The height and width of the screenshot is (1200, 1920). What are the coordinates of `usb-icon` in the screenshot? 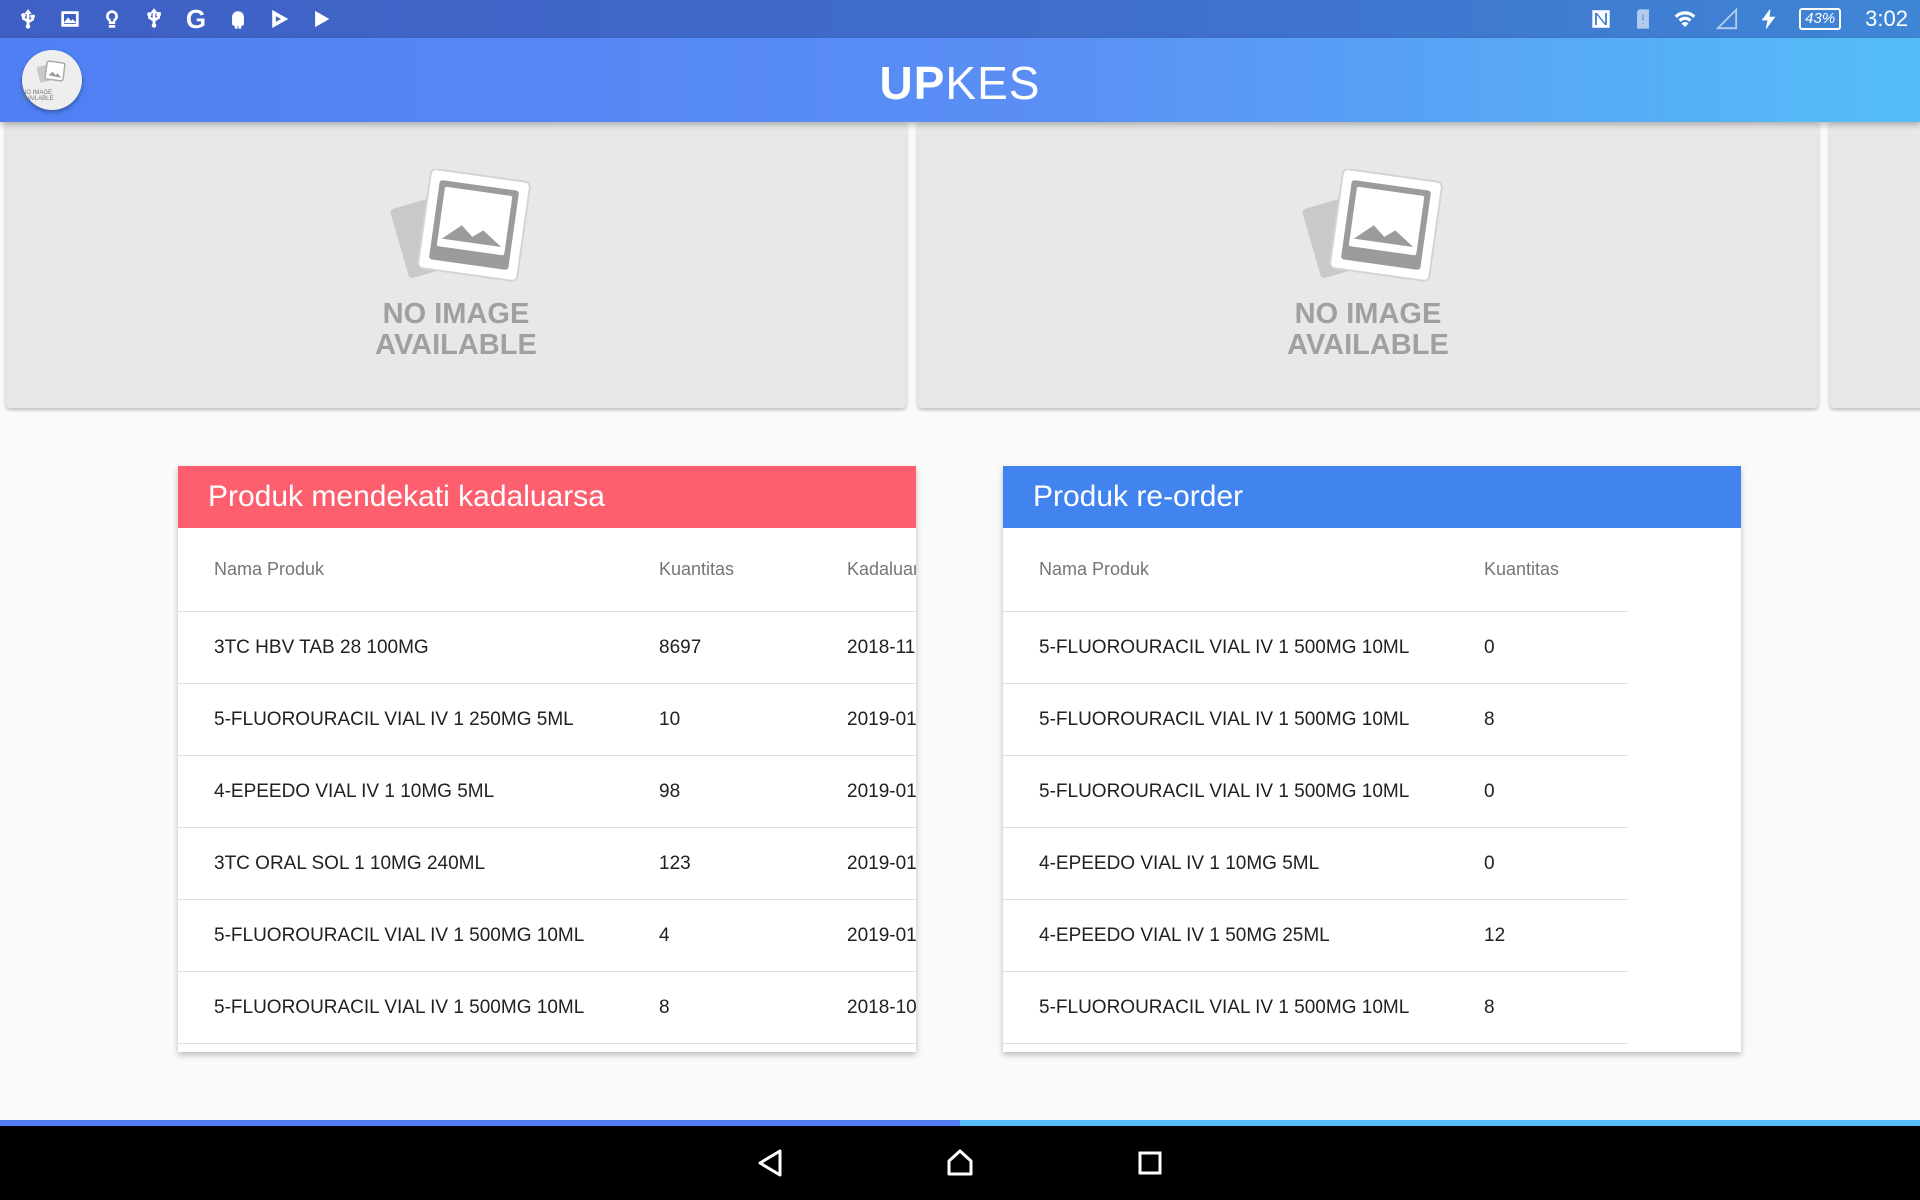 It's located at (28, 19).